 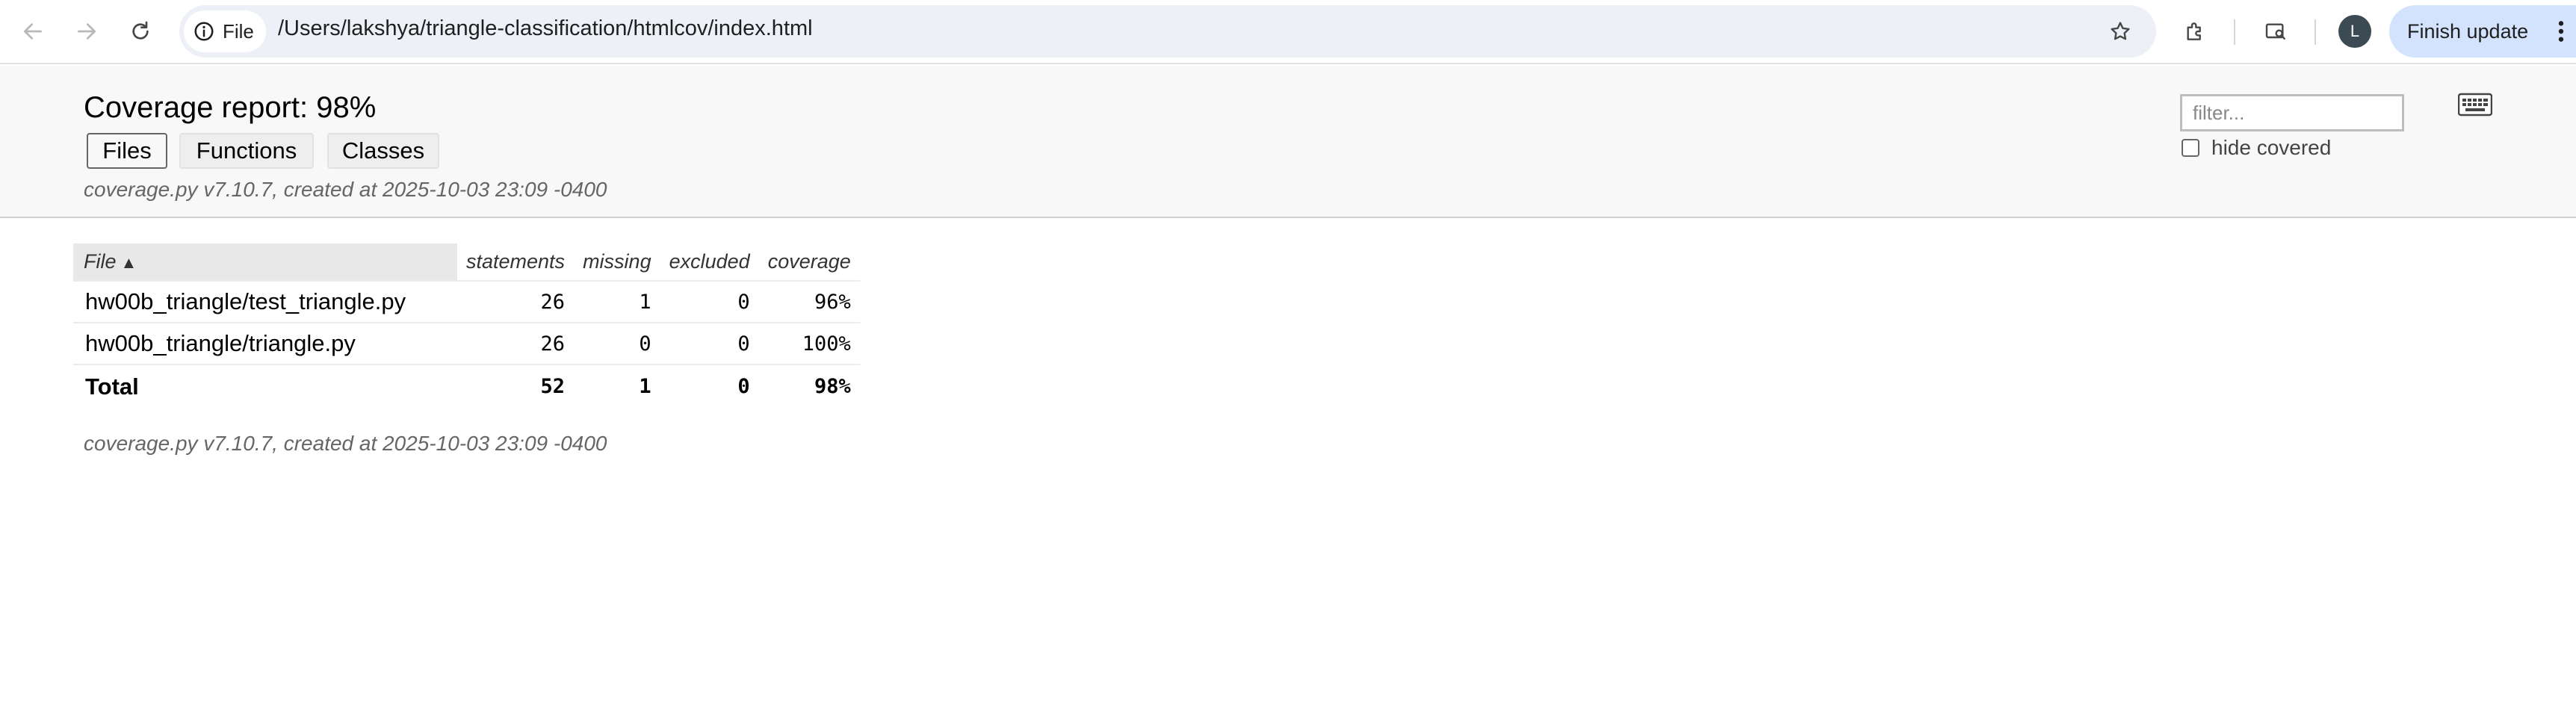 I want to click on search-tabs-button, so click(x=2275, y=31).